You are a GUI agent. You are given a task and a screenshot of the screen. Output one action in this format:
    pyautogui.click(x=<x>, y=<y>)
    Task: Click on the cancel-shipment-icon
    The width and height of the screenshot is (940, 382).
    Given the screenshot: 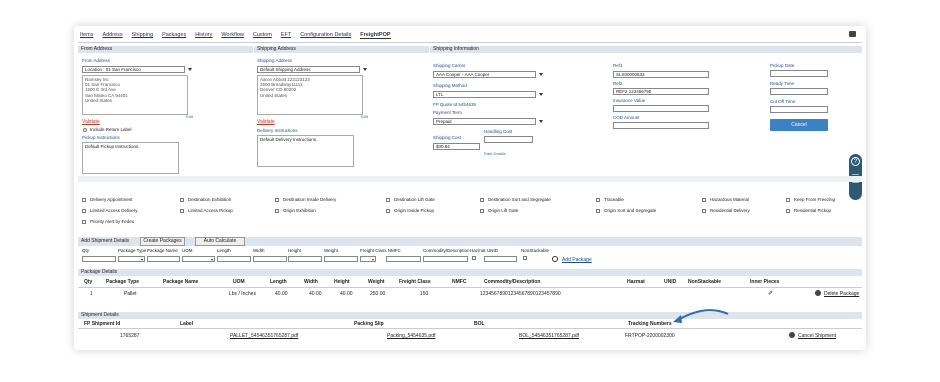 What is the action you would take?
    pyautogui.click(x=792, y=335)
    